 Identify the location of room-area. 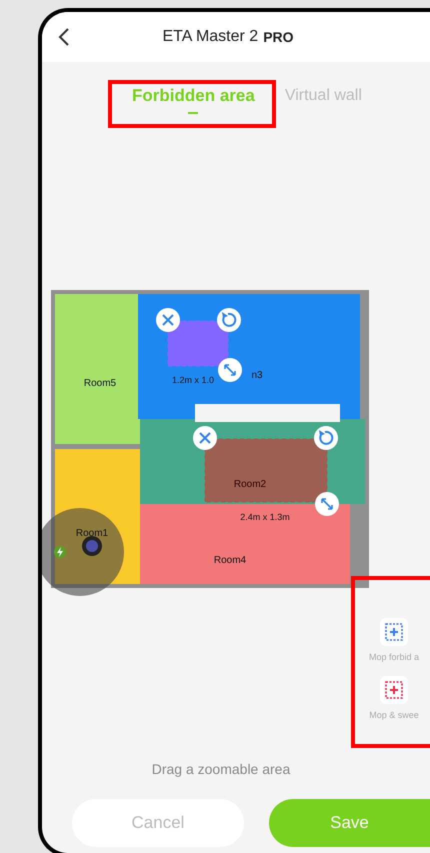
(97, 516).